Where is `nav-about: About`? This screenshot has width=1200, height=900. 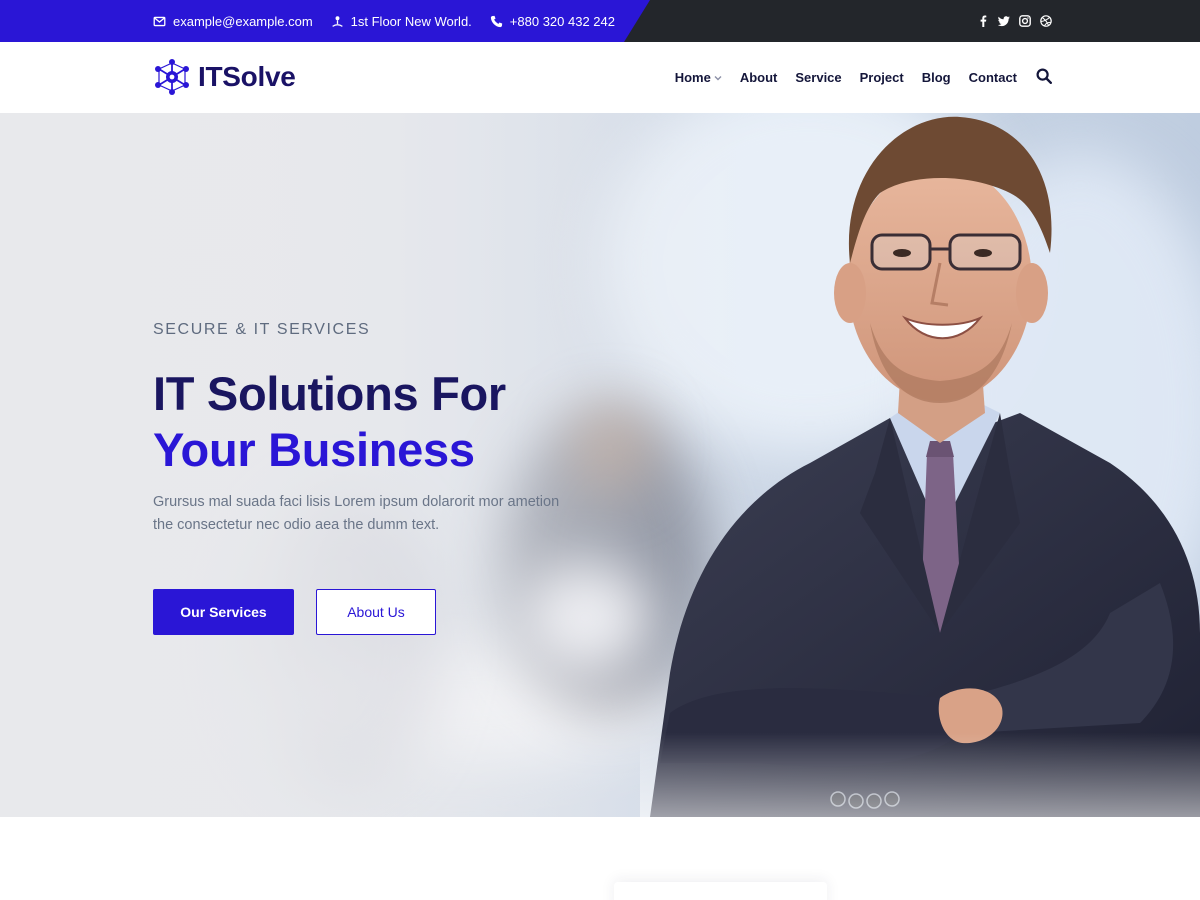 nav-about: About is located at coordinates (759, 77).